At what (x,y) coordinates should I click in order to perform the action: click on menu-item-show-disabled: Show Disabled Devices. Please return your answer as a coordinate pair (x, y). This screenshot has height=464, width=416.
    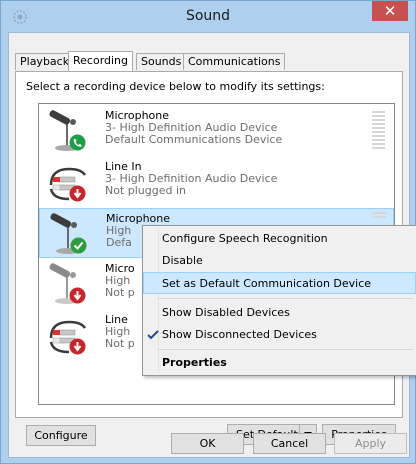
    Looking at the image, I should click on (279, 313).